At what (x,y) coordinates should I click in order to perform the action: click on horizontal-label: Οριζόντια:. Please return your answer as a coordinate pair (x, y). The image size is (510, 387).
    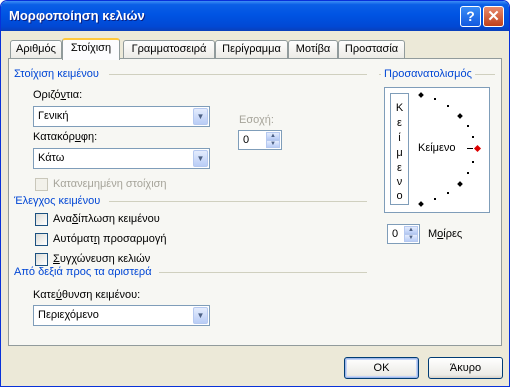
    Looking at the image, I should click on (58, 95).